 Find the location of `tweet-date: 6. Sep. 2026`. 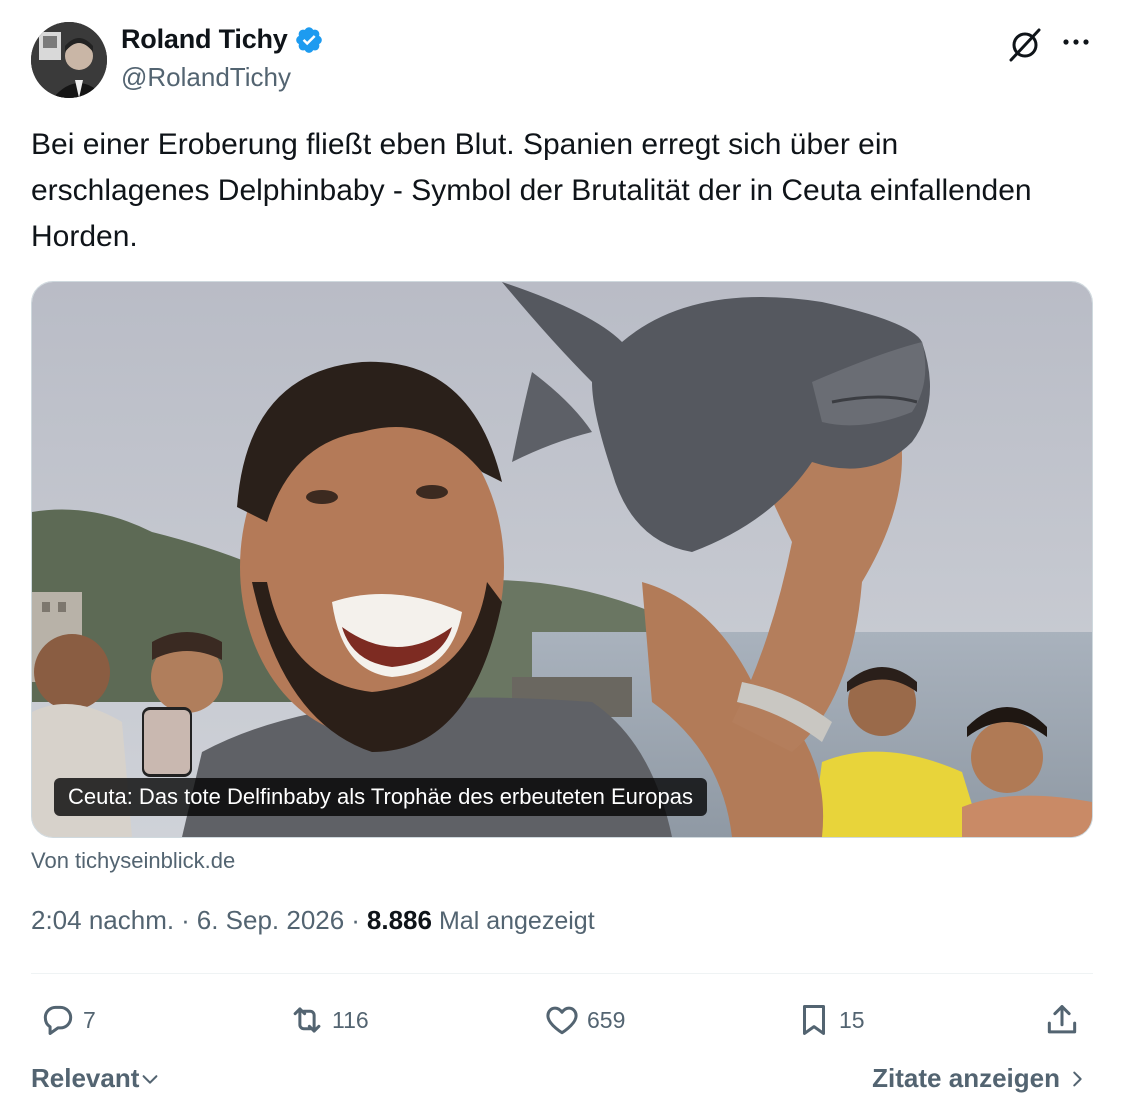

tweet-date: 6. Sep. 2026 is located at coordinates (270, 920).